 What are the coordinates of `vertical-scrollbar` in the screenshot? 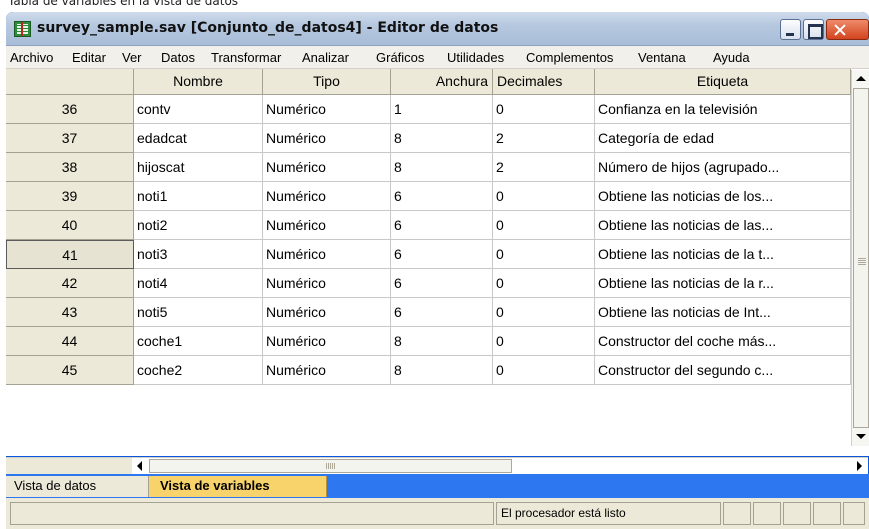 It's located at (860, 258).